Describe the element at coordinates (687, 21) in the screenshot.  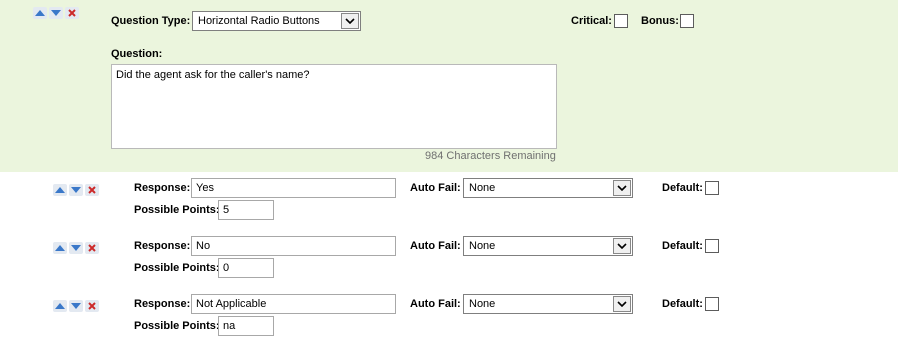
I see `bonus-checkbox` at that location.